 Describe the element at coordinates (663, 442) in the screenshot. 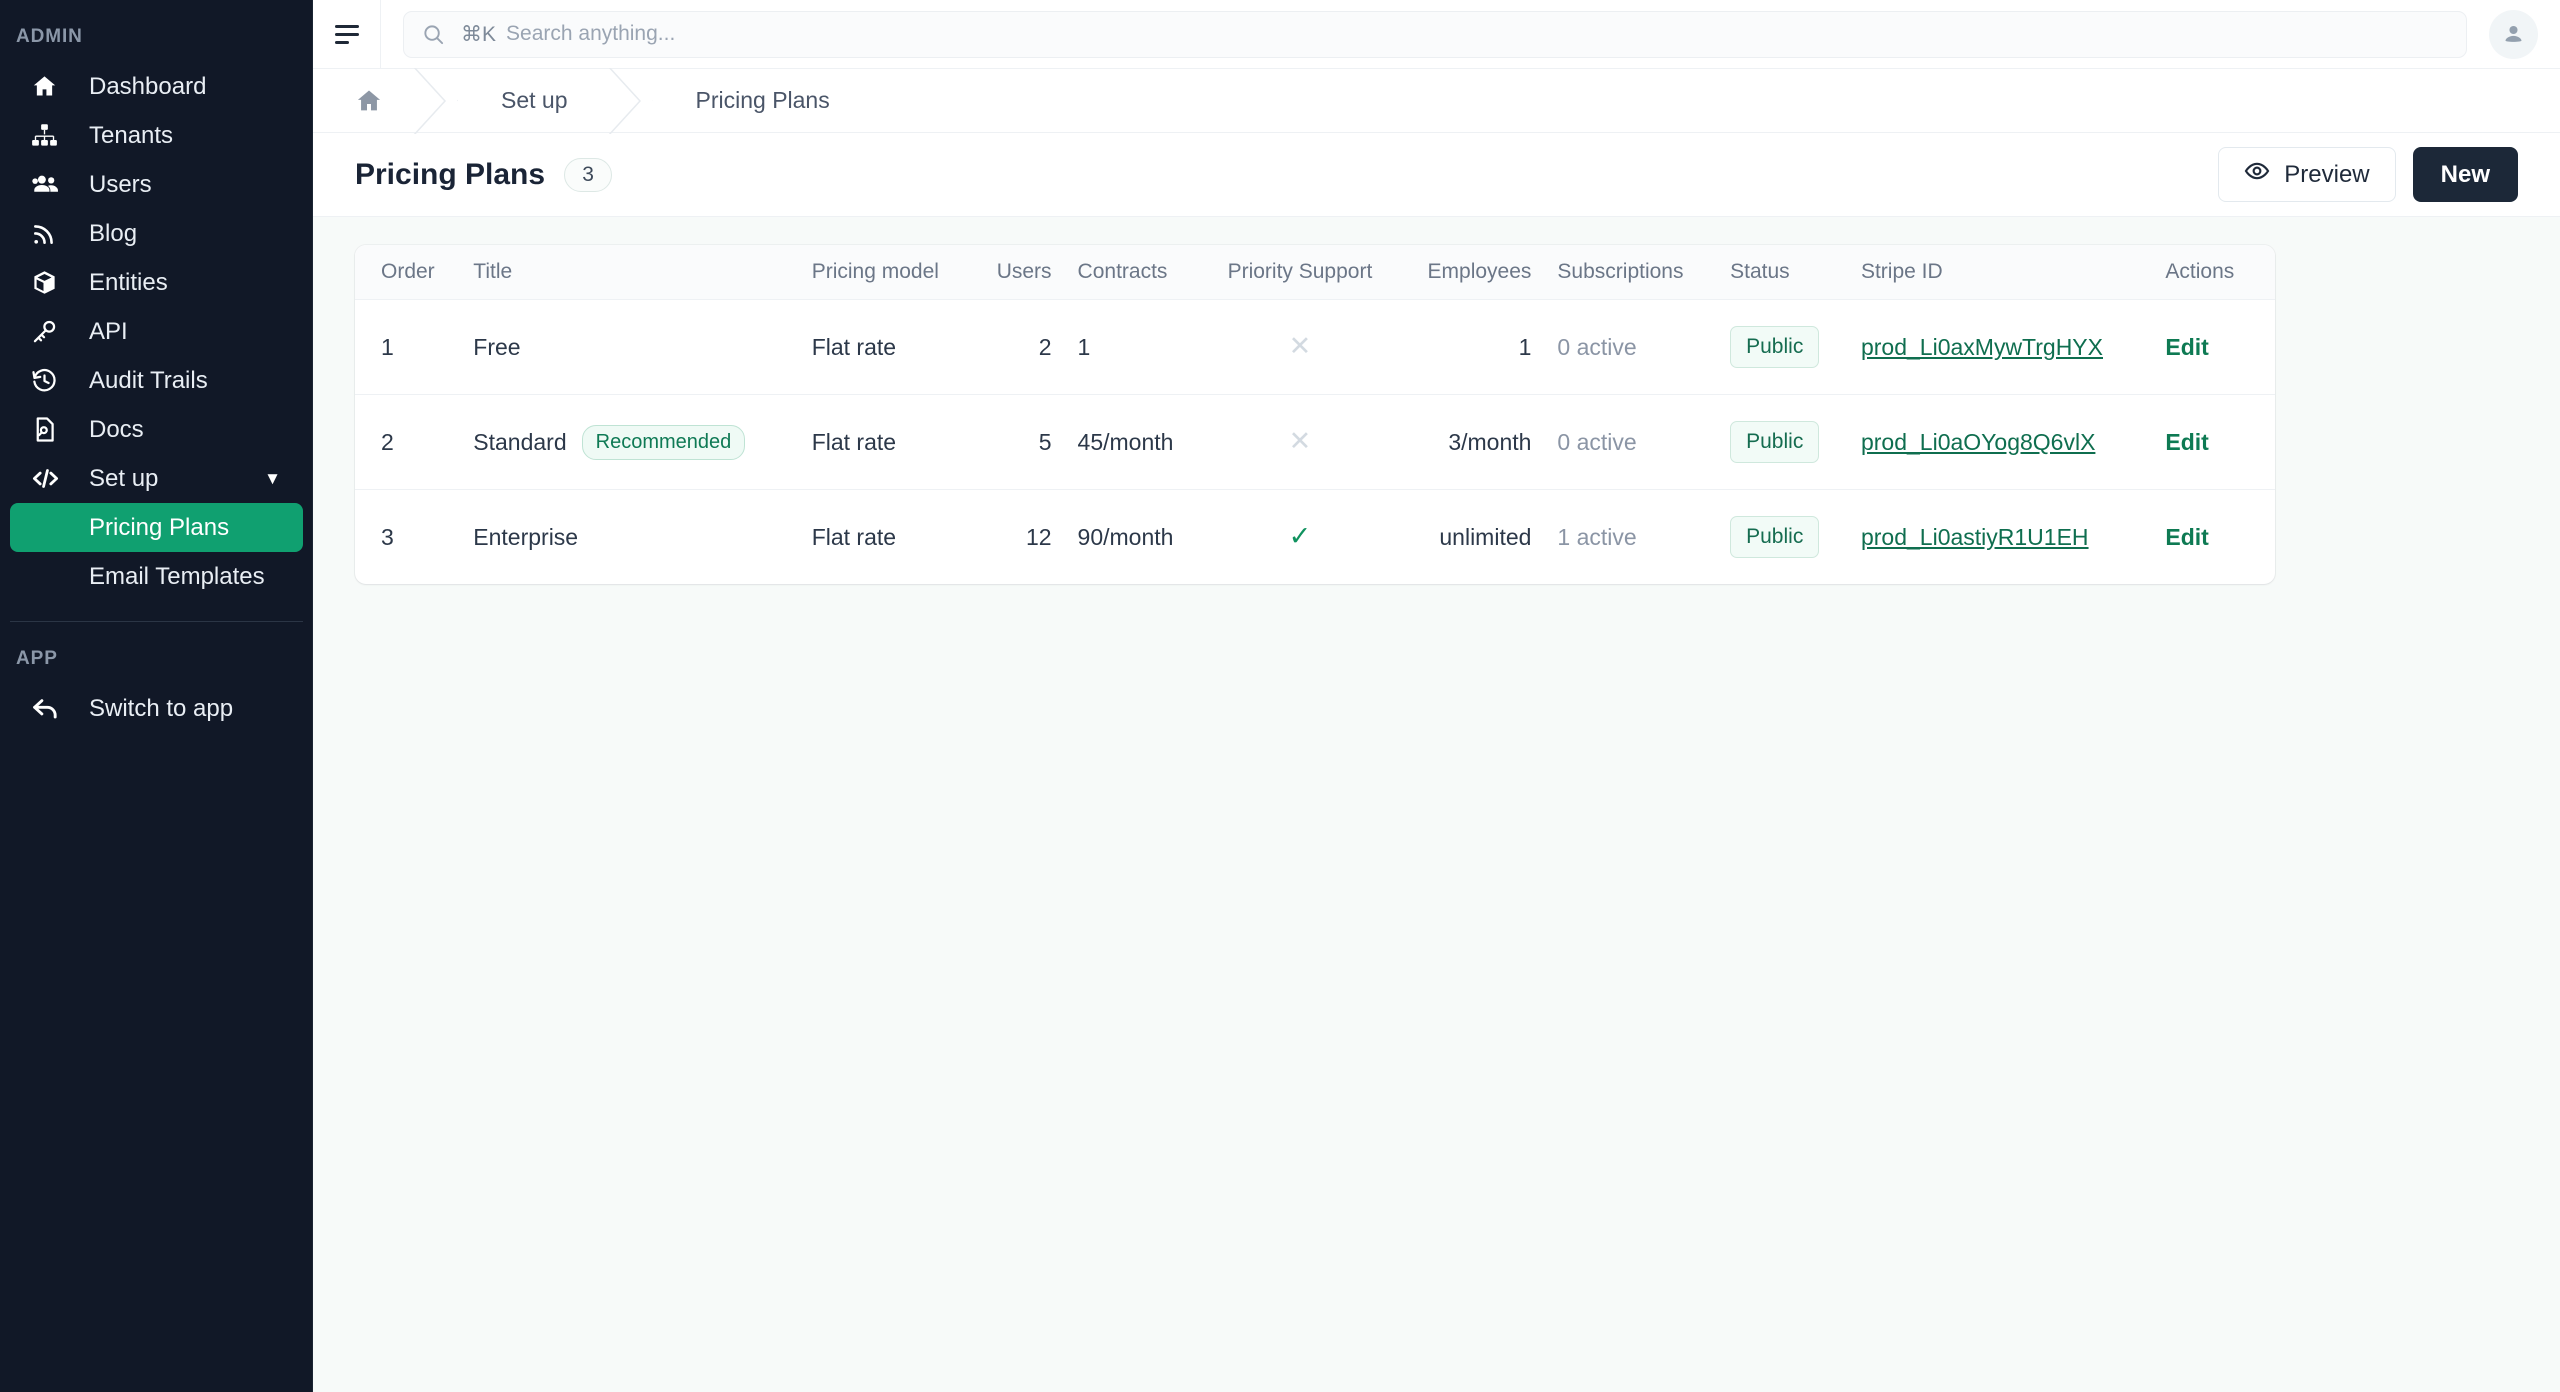

I see `recommended-badge: Recommended` at that location.